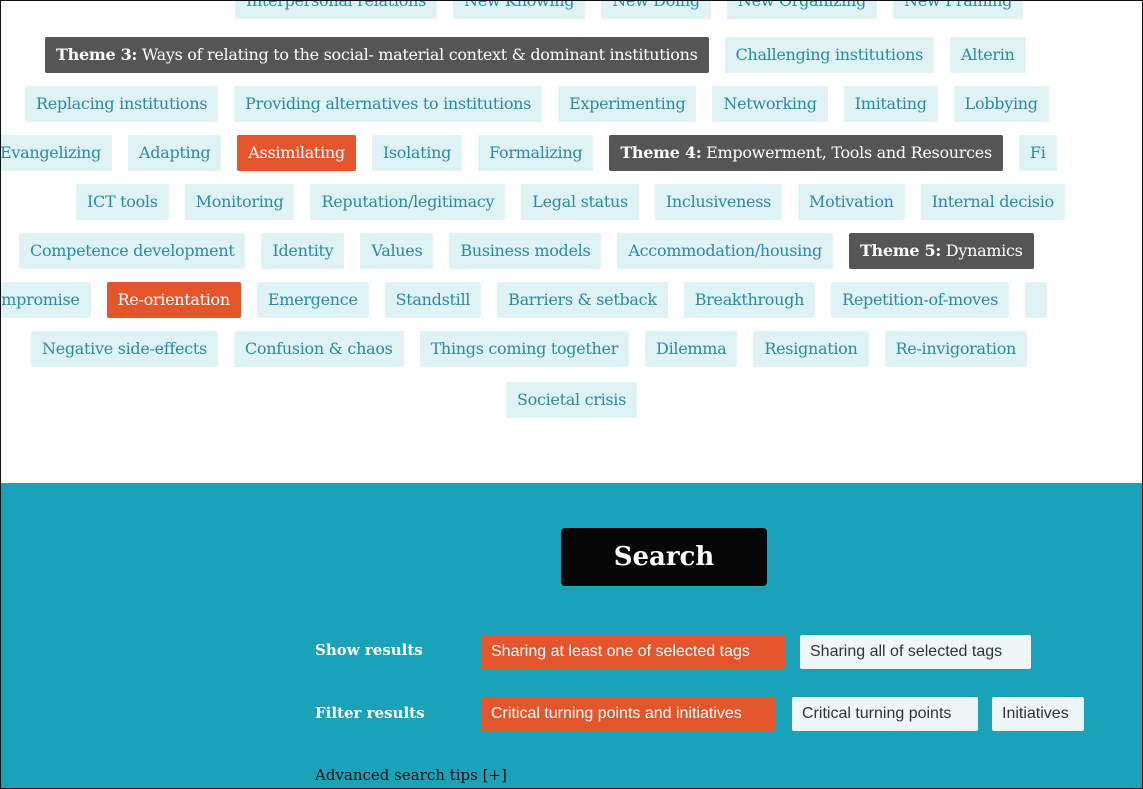  I want to click on tag: Isolating, so click(417, 153).